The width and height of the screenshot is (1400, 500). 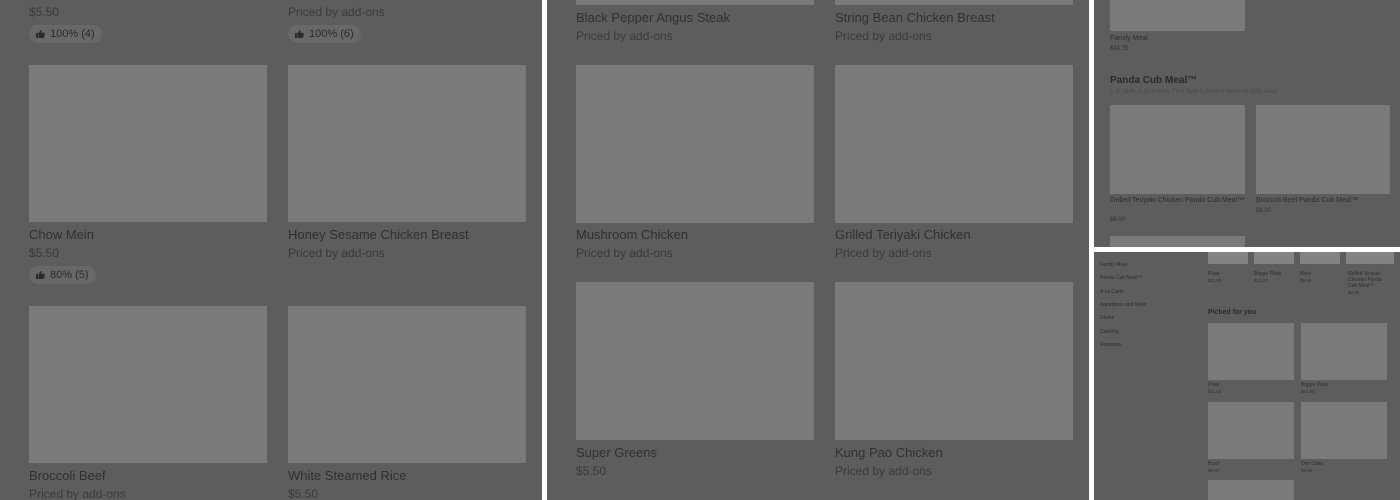 I want to click on section-title: Picked for you, so click(x=1232, y=312).